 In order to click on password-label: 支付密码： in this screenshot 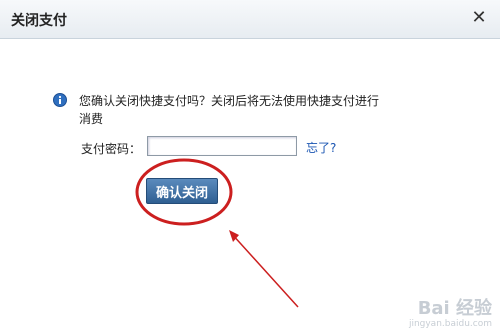, I will do `click(111, 149)`.